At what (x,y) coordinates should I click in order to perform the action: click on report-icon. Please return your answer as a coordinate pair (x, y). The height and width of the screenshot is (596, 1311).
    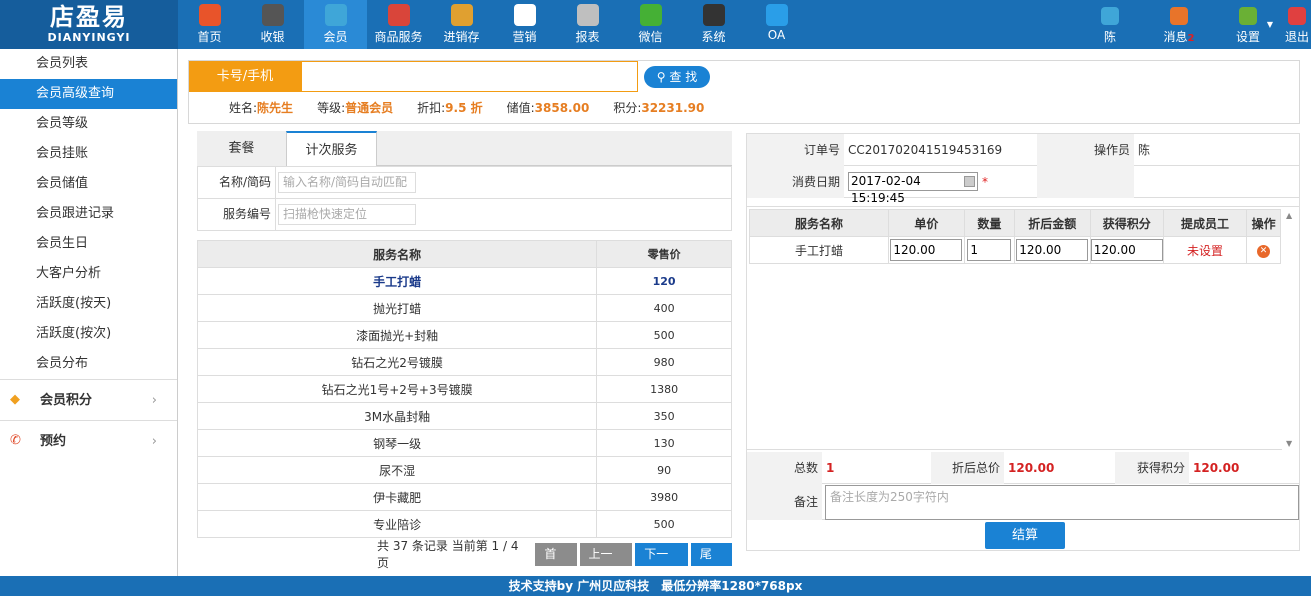
    Looking at the image, I should click on (587, 15).